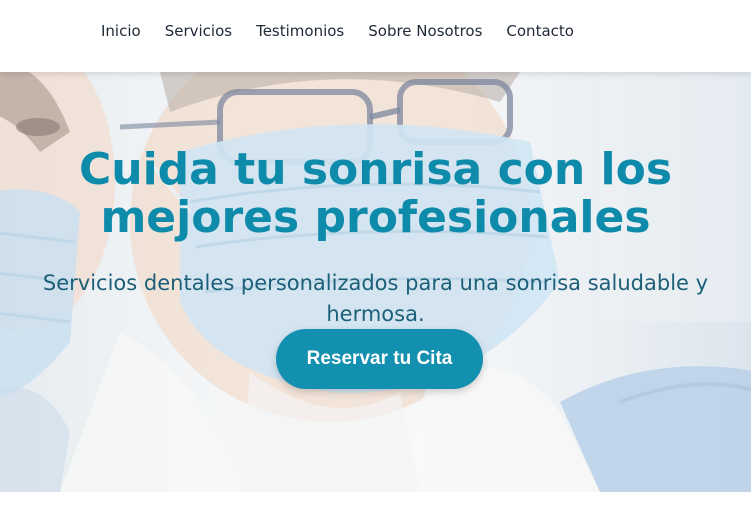 Image resolution: width=751 pixels, height=521 pixels. I want to click on reservar-cita-button: Reservar tu Cita, so click(379, 359).